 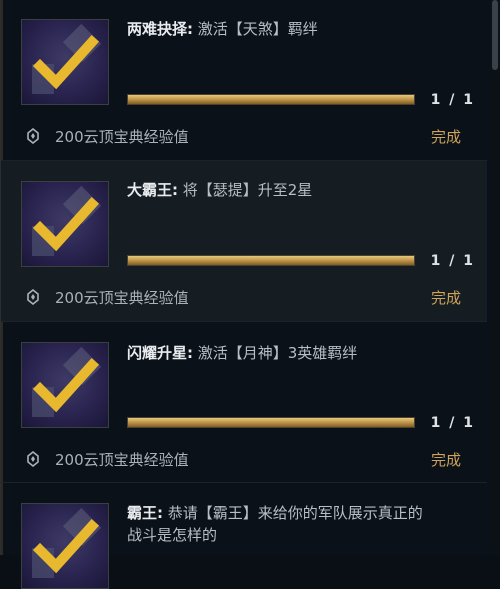 I want to click on mission-desc-line2: 战斗是怎样的, so click(x=172, y=535).